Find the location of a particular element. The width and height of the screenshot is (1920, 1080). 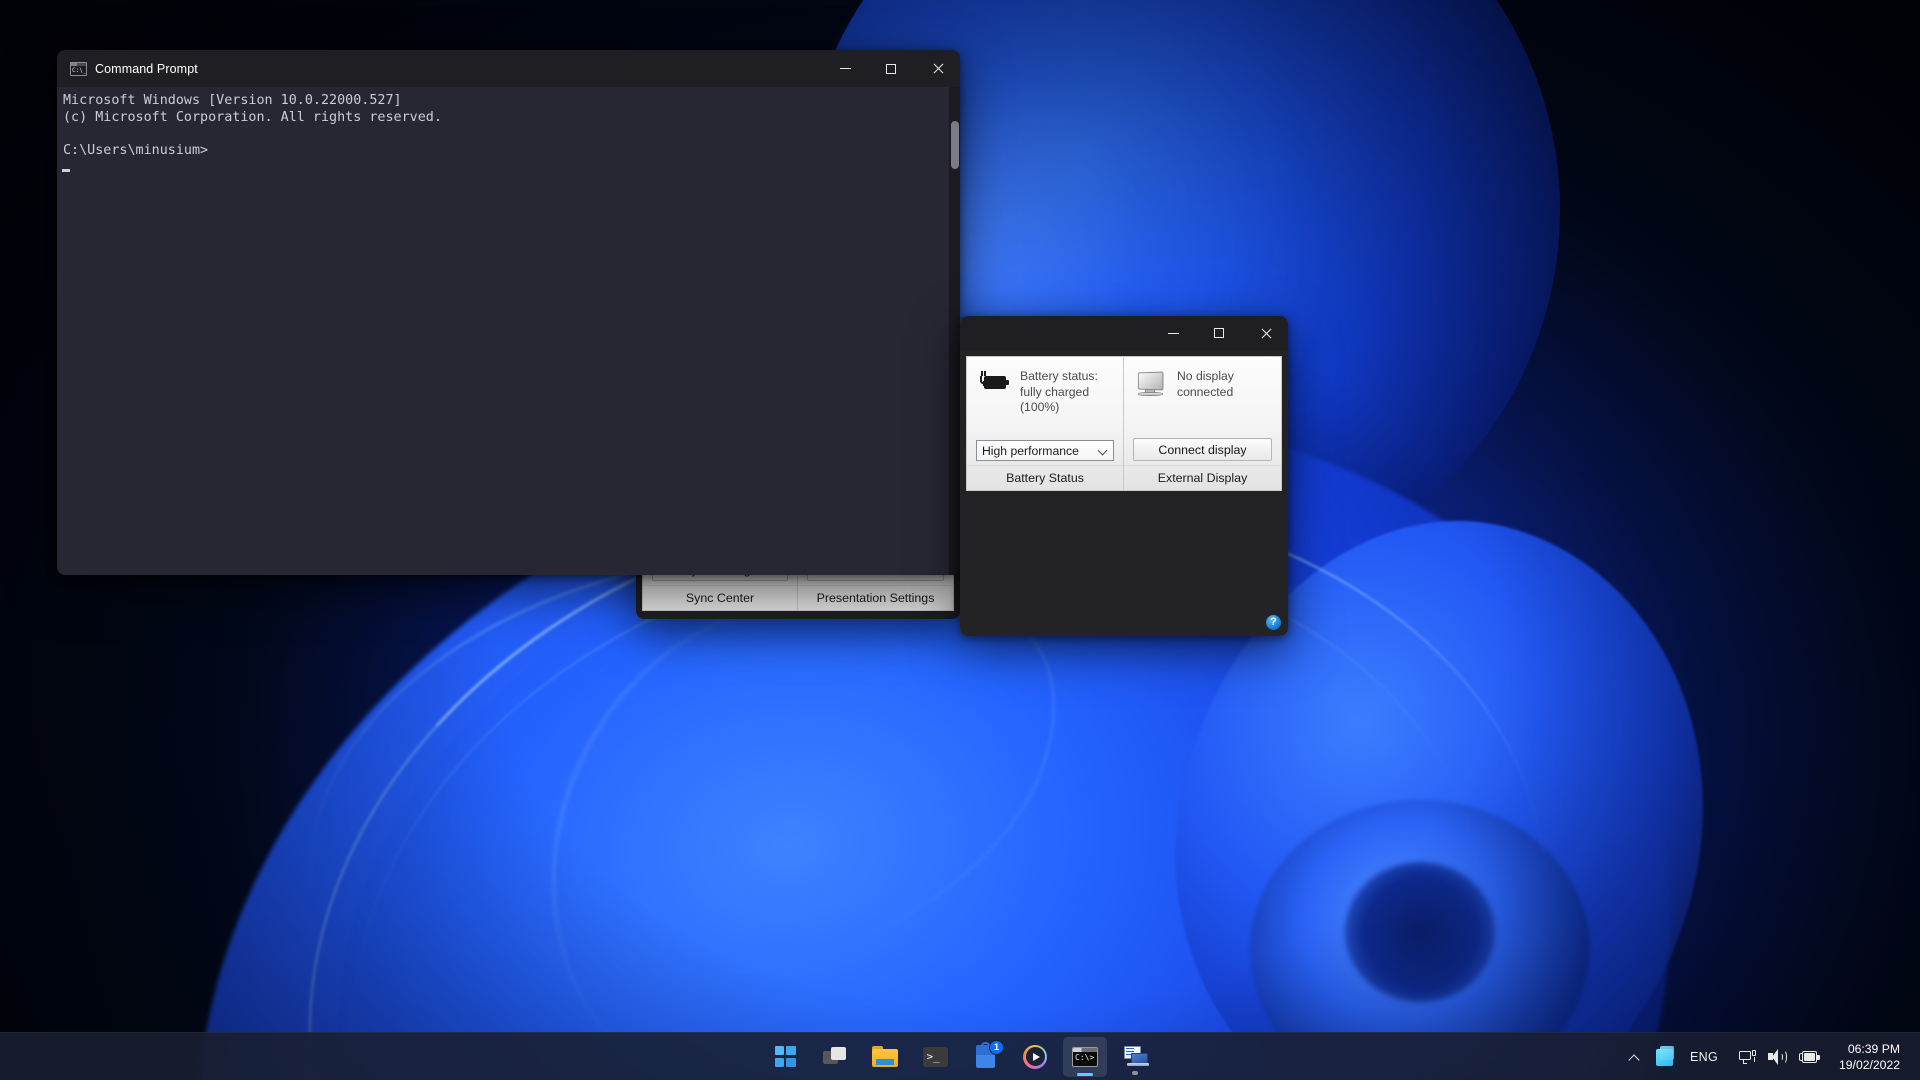

active-indicator is located at coordinates (1085, 1074).